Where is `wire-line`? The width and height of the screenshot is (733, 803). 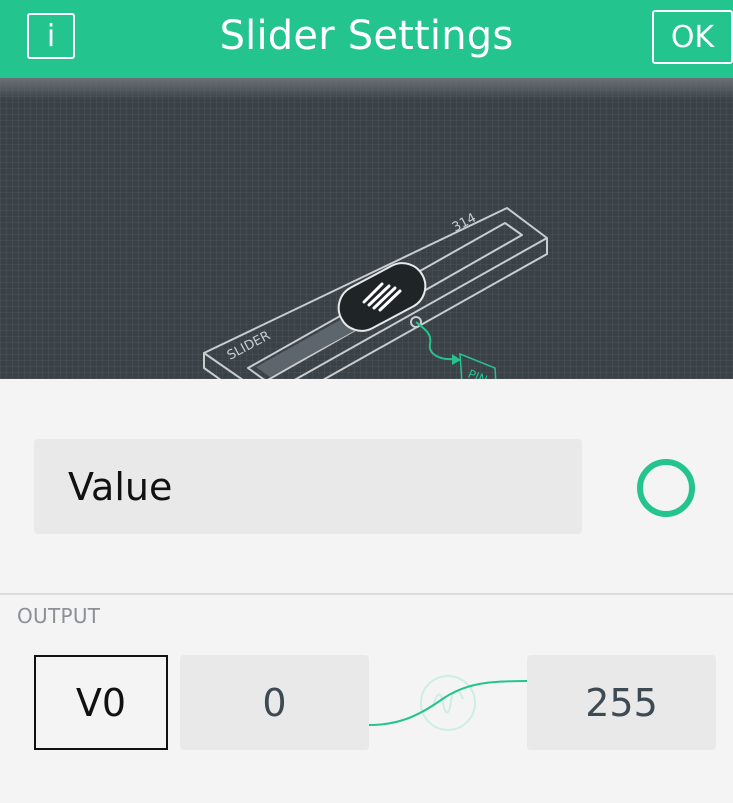 wire-line is located at coordinates (434, 341).